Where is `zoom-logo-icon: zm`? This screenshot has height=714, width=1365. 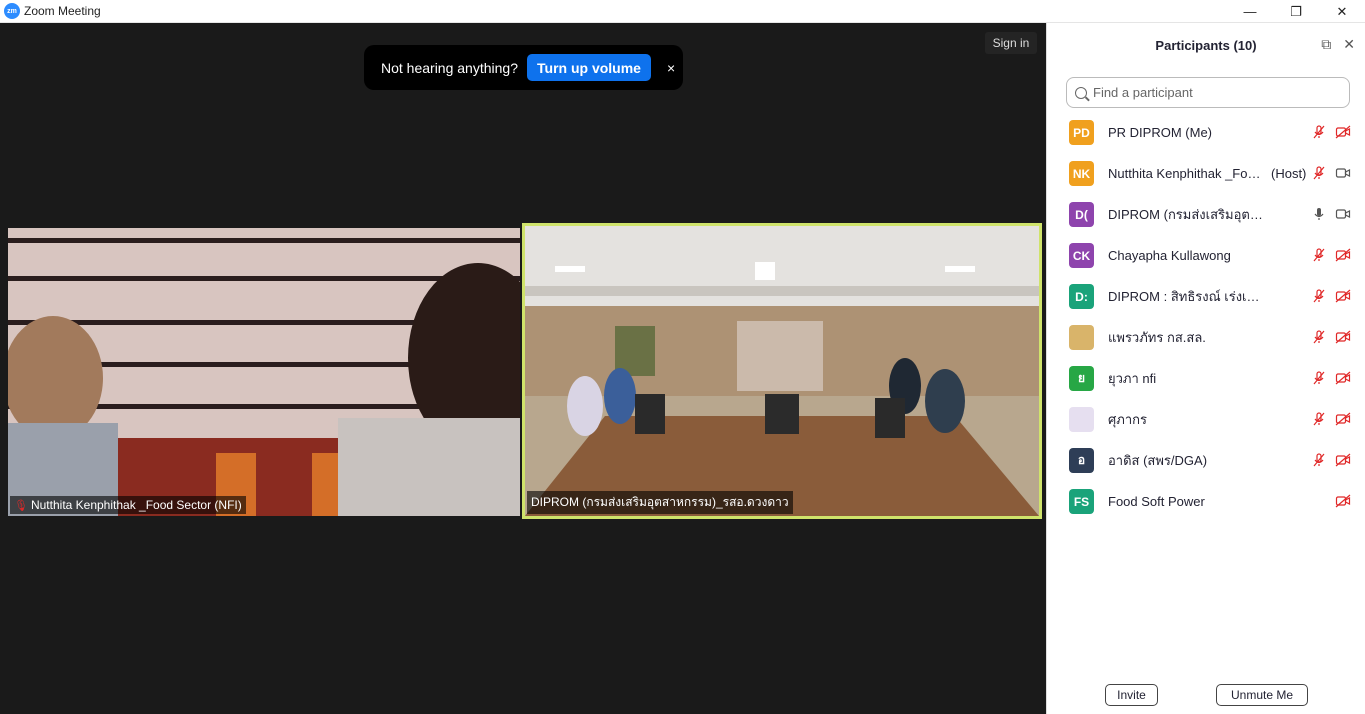 zoom-logo-icon: zm is located at coordinates (12, 11).